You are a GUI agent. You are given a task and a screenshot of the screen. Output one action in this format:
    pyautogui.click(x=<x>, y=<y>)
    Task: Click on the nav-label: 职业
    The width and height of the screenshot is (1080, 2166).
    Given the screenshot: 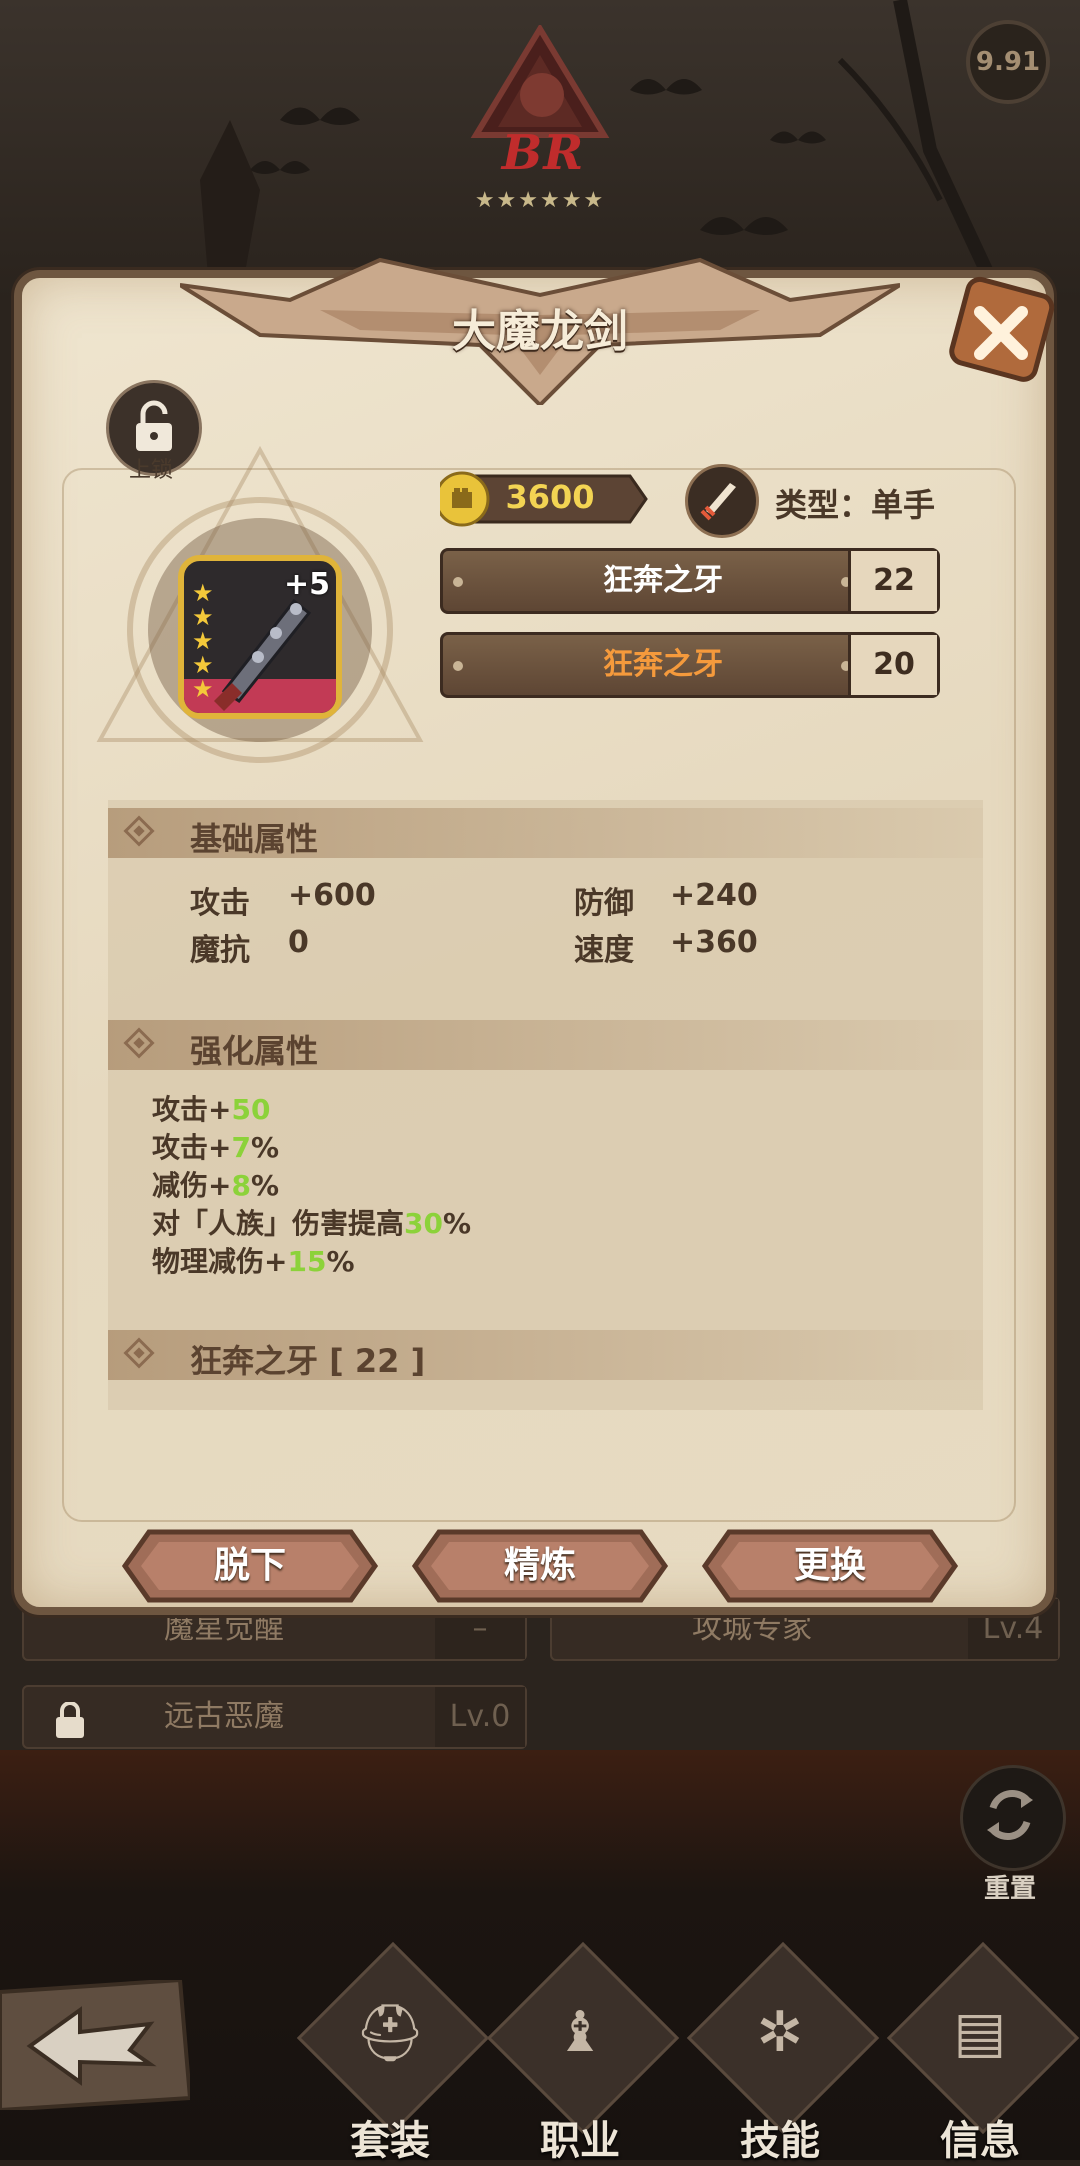 What is the action you would take?
    pyautogui.click(x=580, y=2141)
    